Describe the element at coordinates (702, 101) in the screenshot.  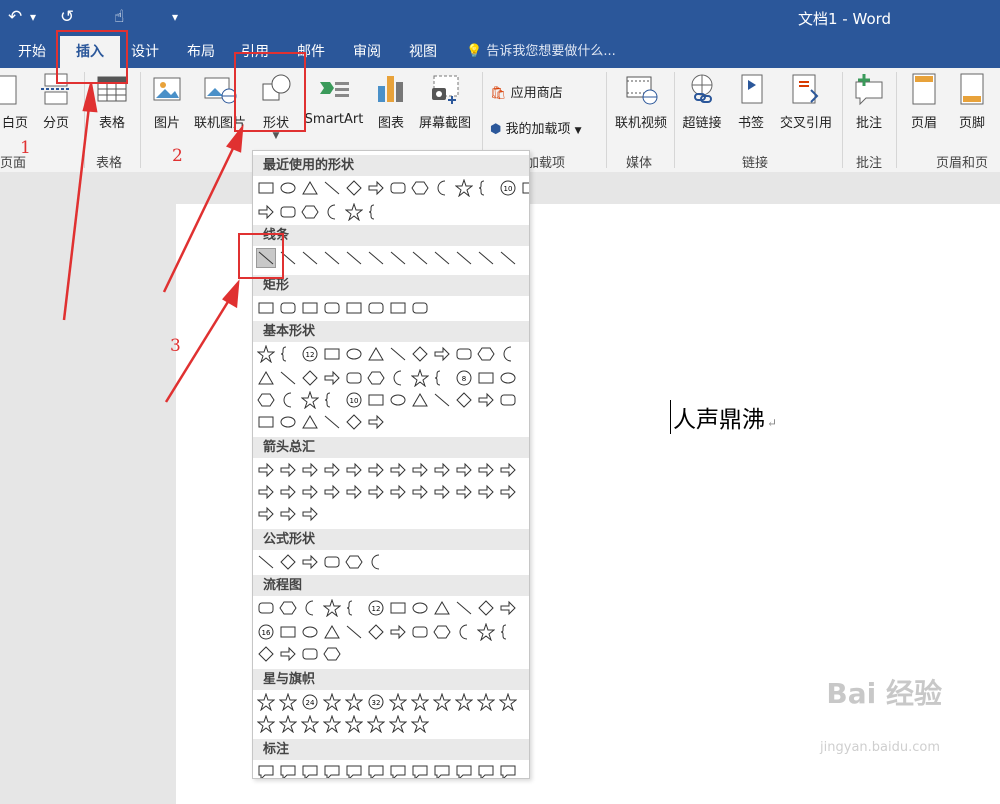
I see `hyperlink-button: 超链接` at that location.